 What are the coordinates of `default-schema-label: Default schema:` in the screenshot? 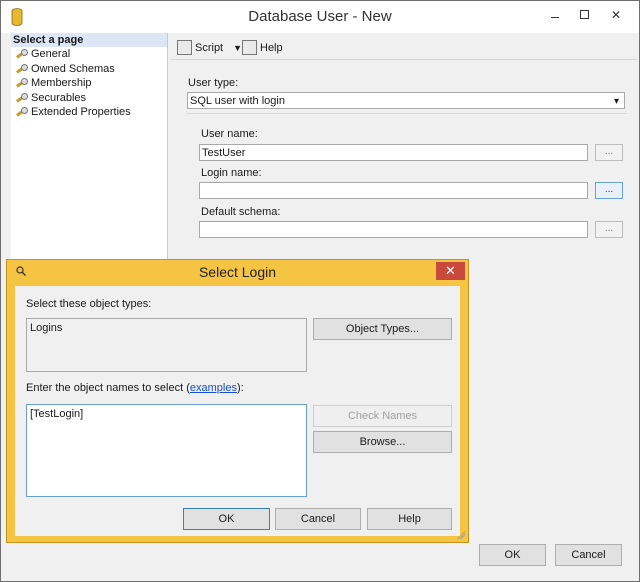 It's located at (241, 212).